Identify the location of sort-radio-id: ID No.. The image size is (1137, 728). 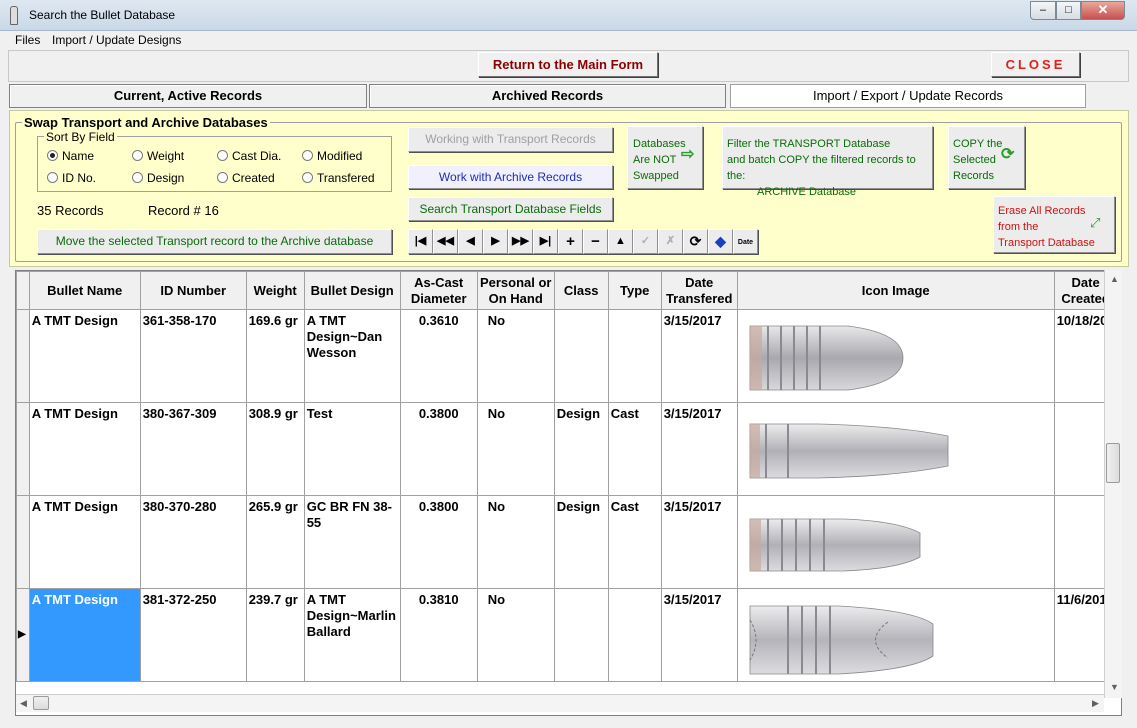
(71, 178).